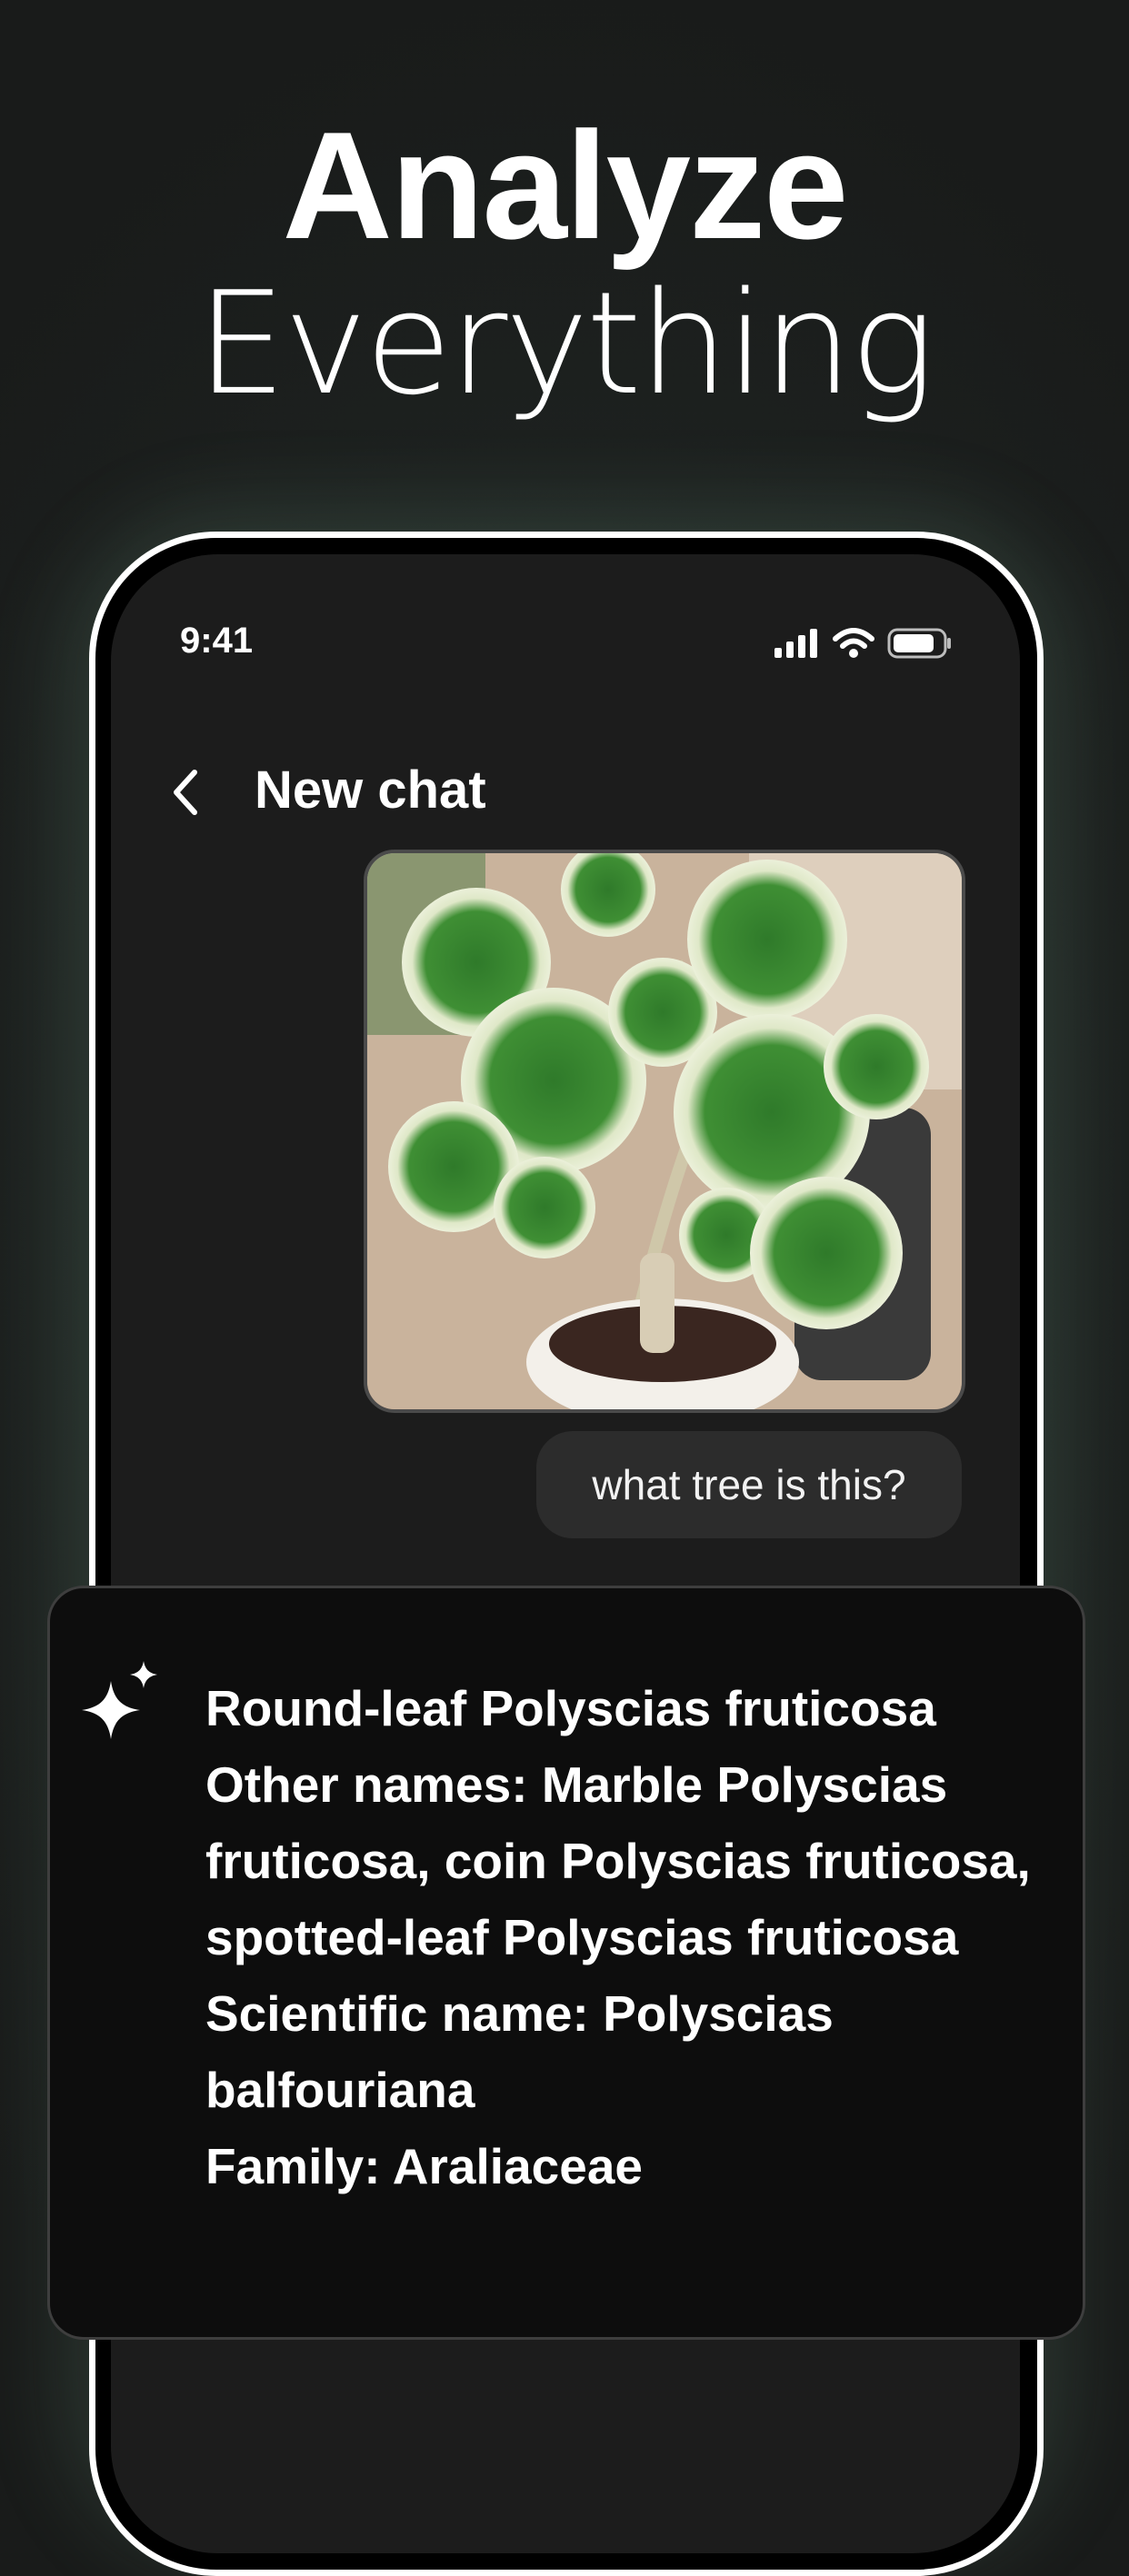 This screenshot has height=2576, width=1129. What do you see at coordinates (370, 791) in the screenshot?
I see `page-title: New chat` at bounding box center [370, 791].